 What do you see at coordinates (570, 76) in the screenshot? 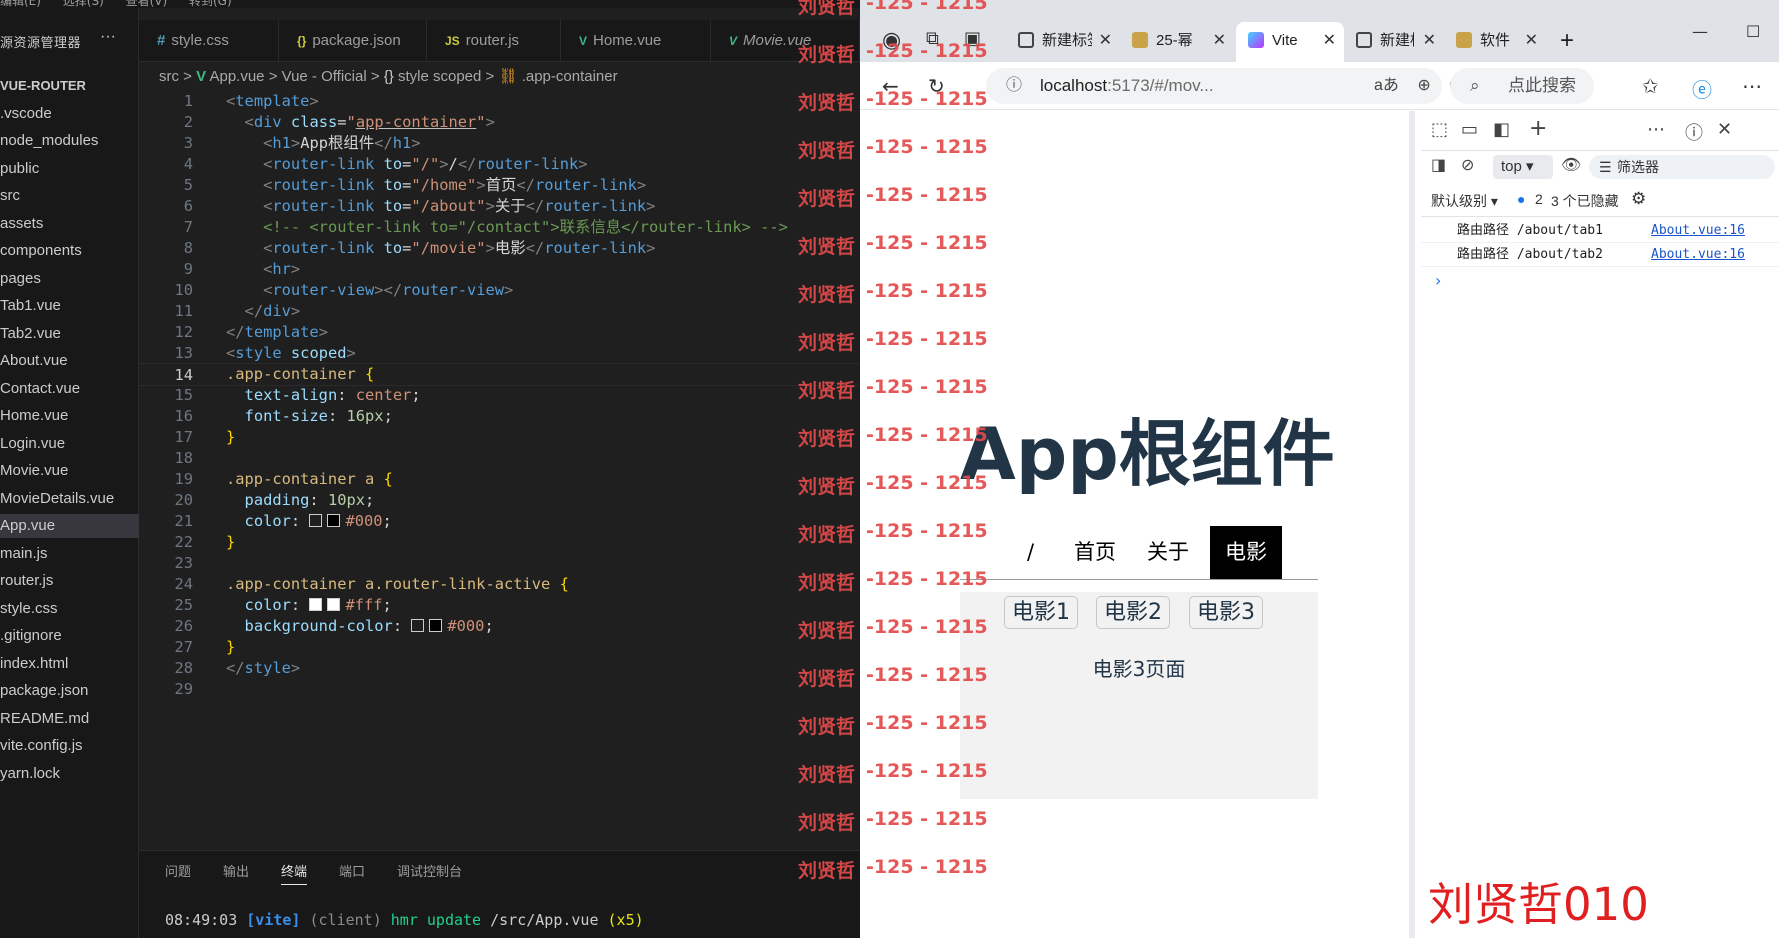
I see `breadcrumb-selector: .app-container` at bounding box center [570, 76].